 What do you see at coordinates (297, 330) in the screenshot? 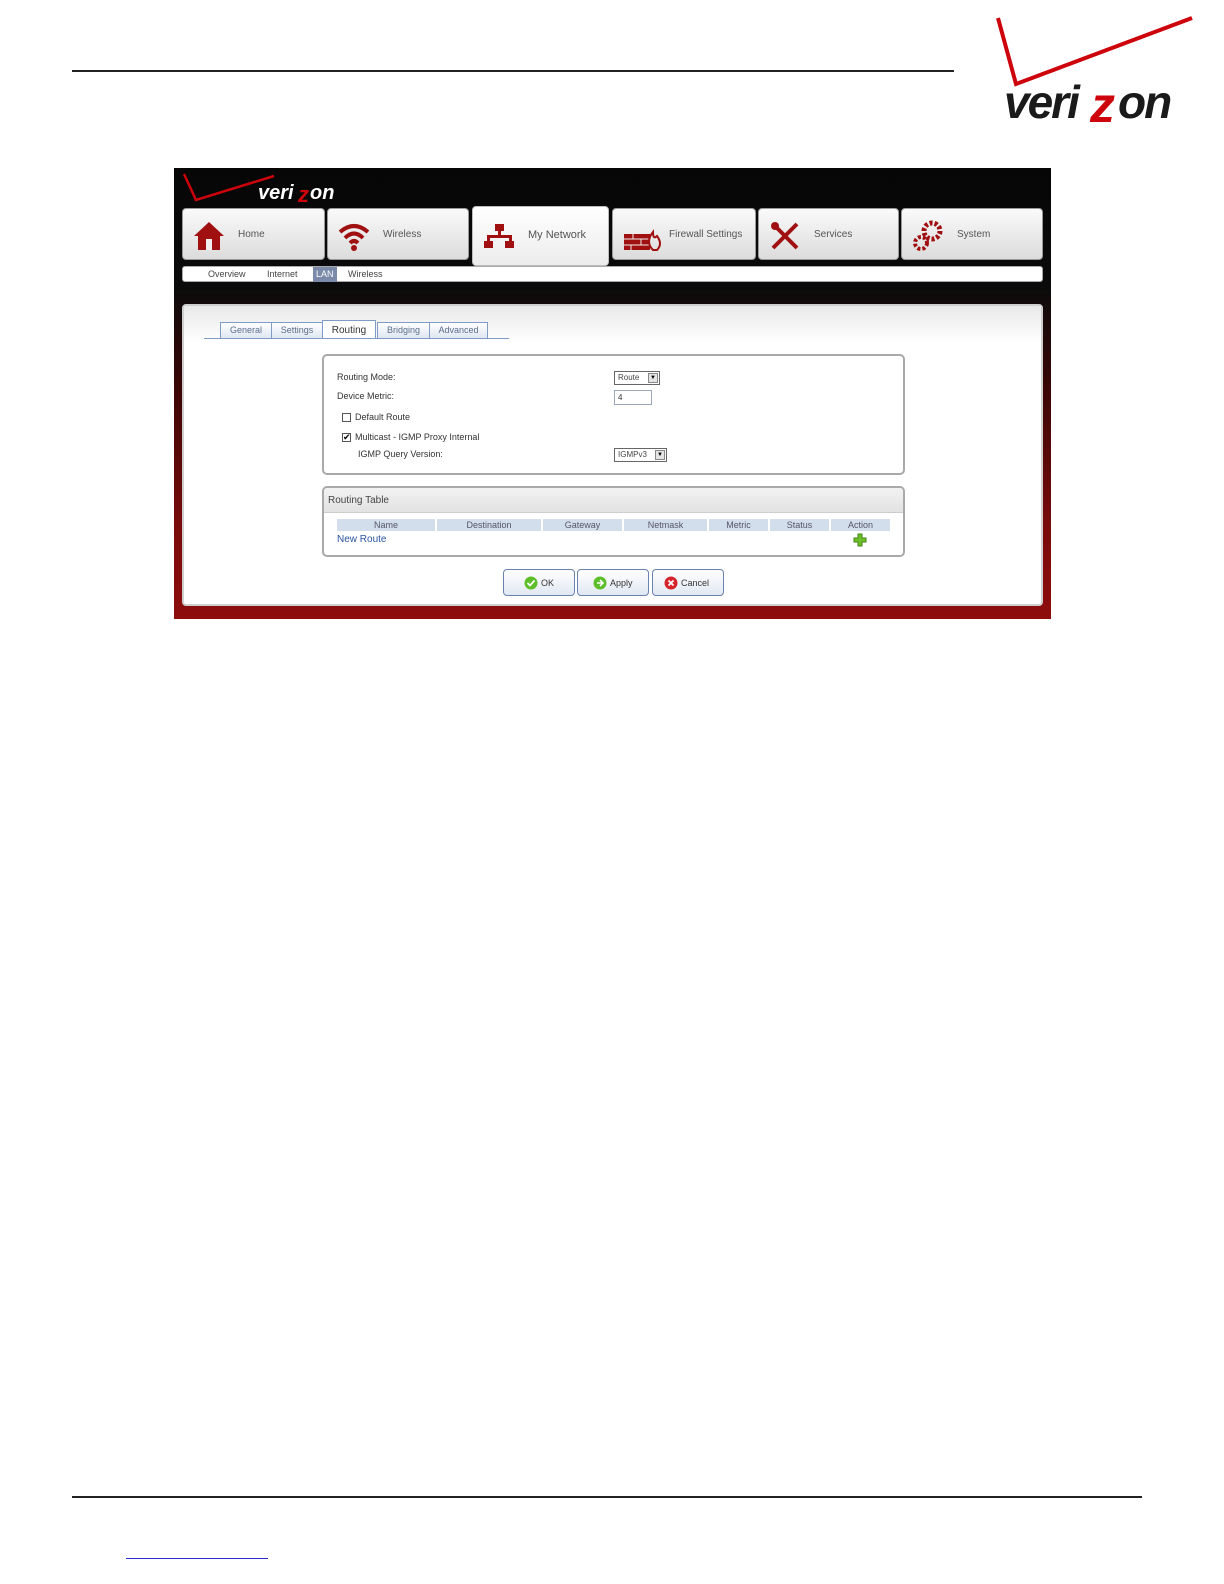
I see `subtab-settings: Settings` at bounding box center [297, 330].